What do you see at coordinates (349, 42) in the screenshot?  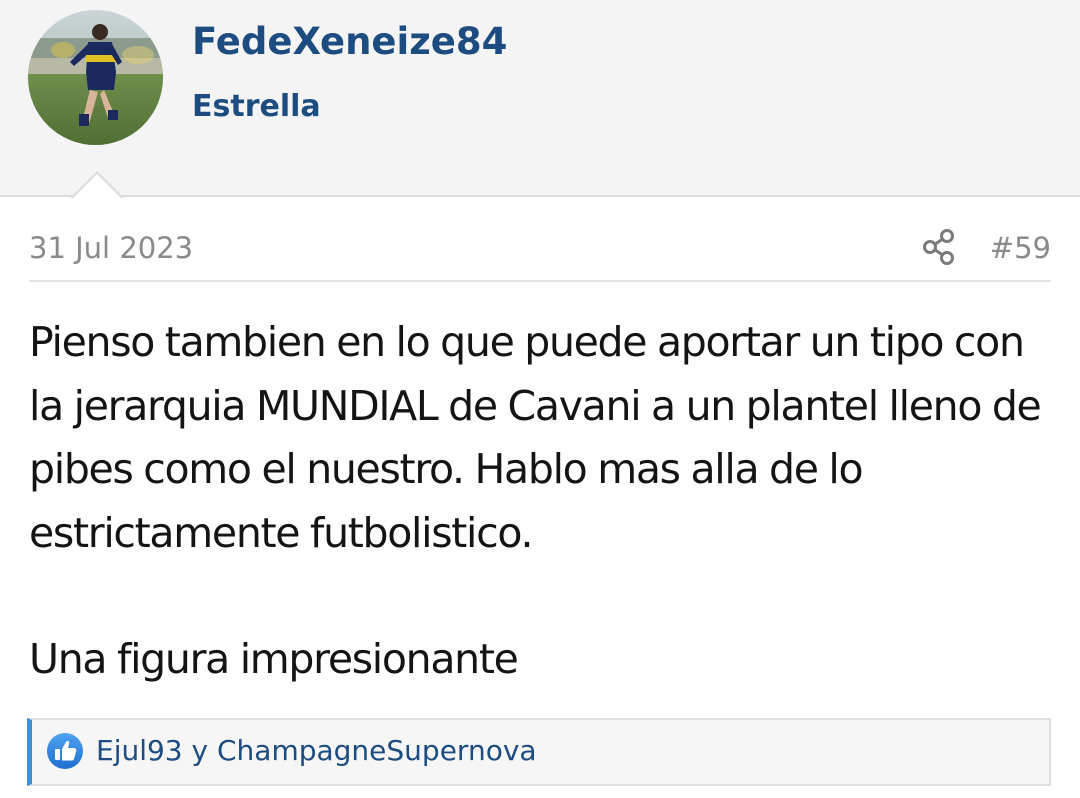 I see `username-link: FedeXeneize84` at bounding box center [349, 42].